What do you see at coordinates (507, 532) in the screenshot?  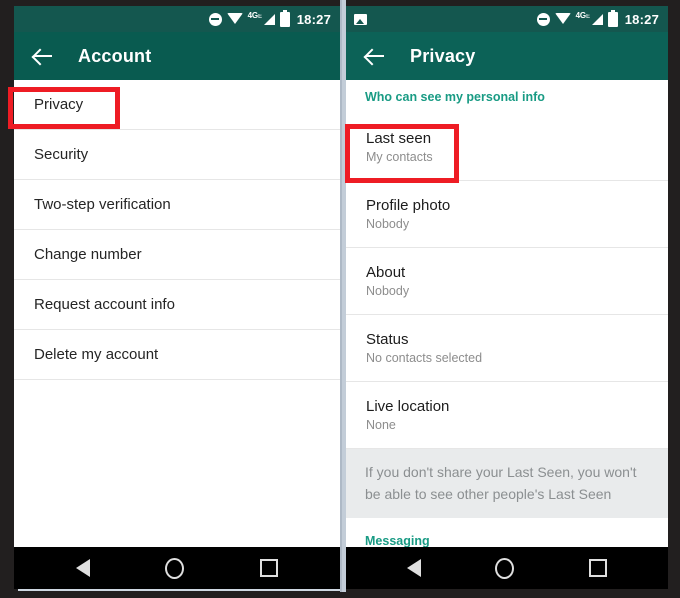 I see `section-header-messaging: Messaging` at bounding box center [507, 532].